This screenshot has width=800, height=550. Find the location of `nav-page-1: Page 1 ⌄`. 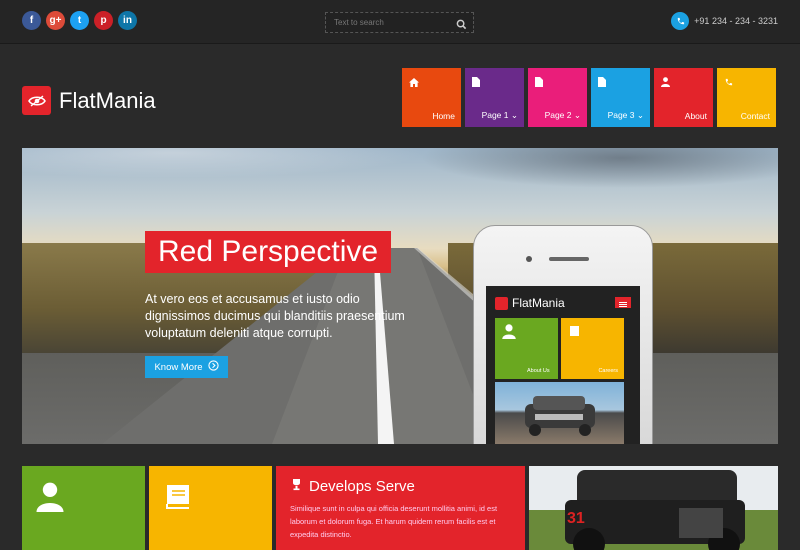

nav-page-1: Page 1 ⌄ is located at coordinates (494, 97).